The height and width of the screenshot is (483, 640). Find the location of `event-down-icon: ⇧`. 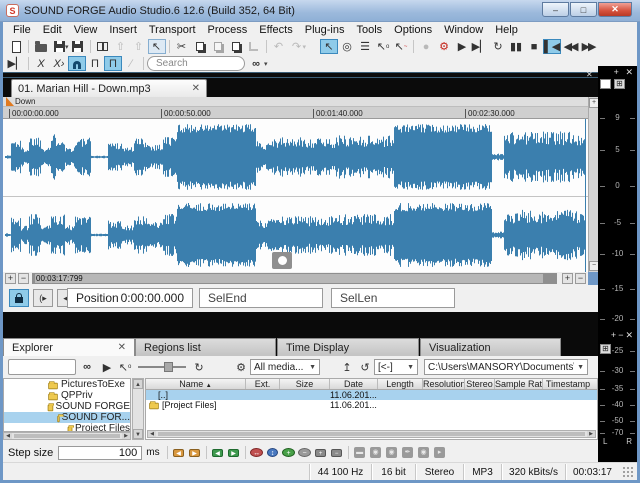

event-down-icon: ⇧ is located at coordinates (139, 46).